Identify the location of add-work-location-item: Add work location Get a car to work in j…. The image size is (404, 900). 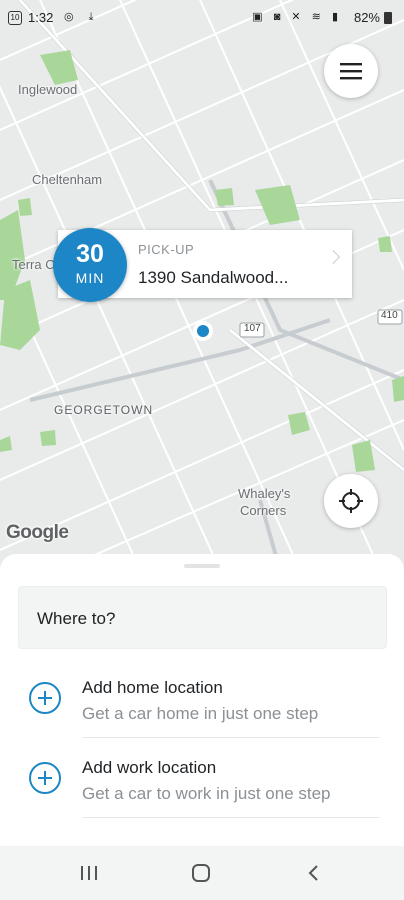
(202, 778).